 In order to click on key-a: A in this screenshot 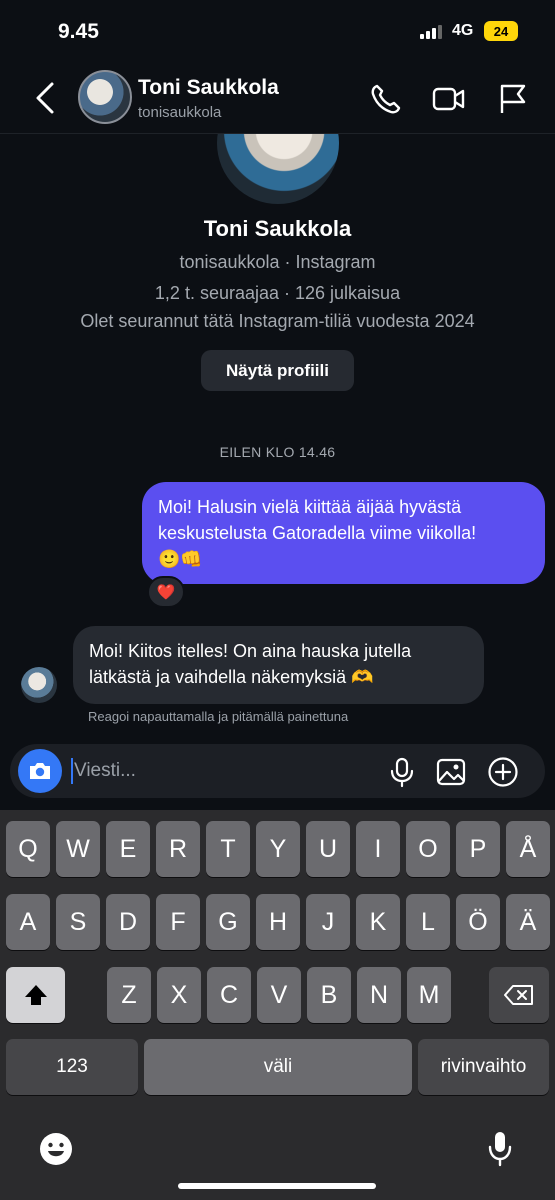, I will do `click(28, 922)`.